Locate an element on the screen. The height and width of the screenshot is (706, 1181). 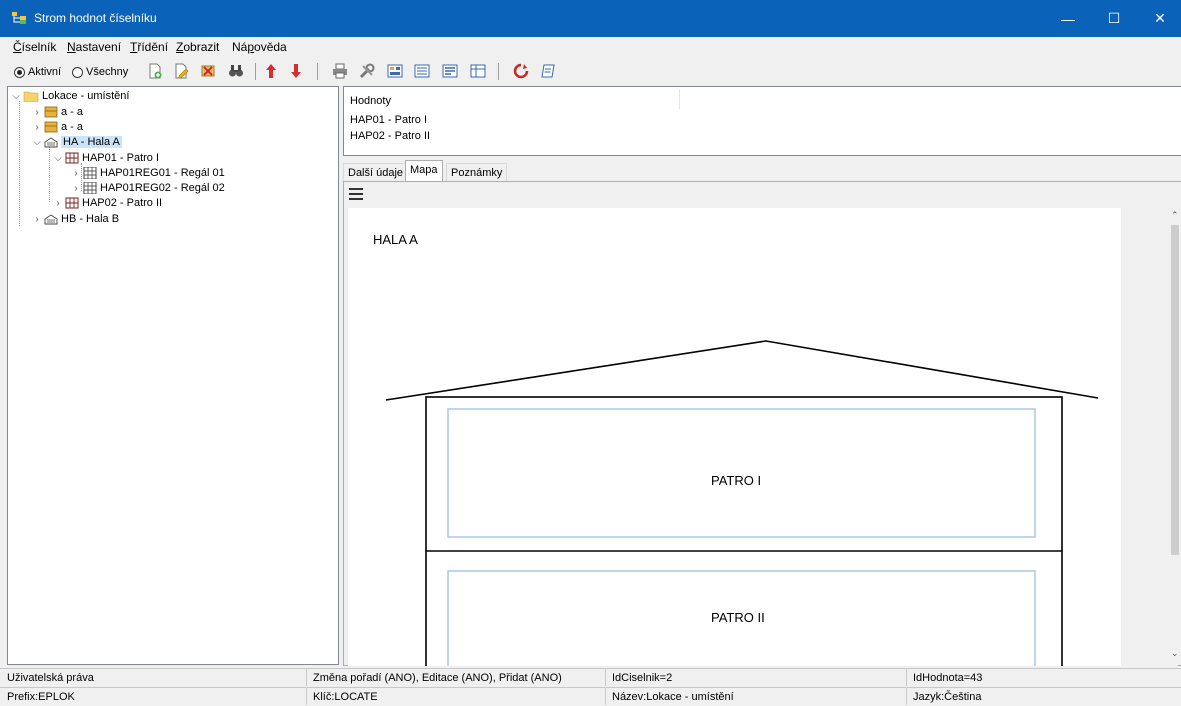
scroll-down-icon: ⌄ is located at coordinates (1175, 653).